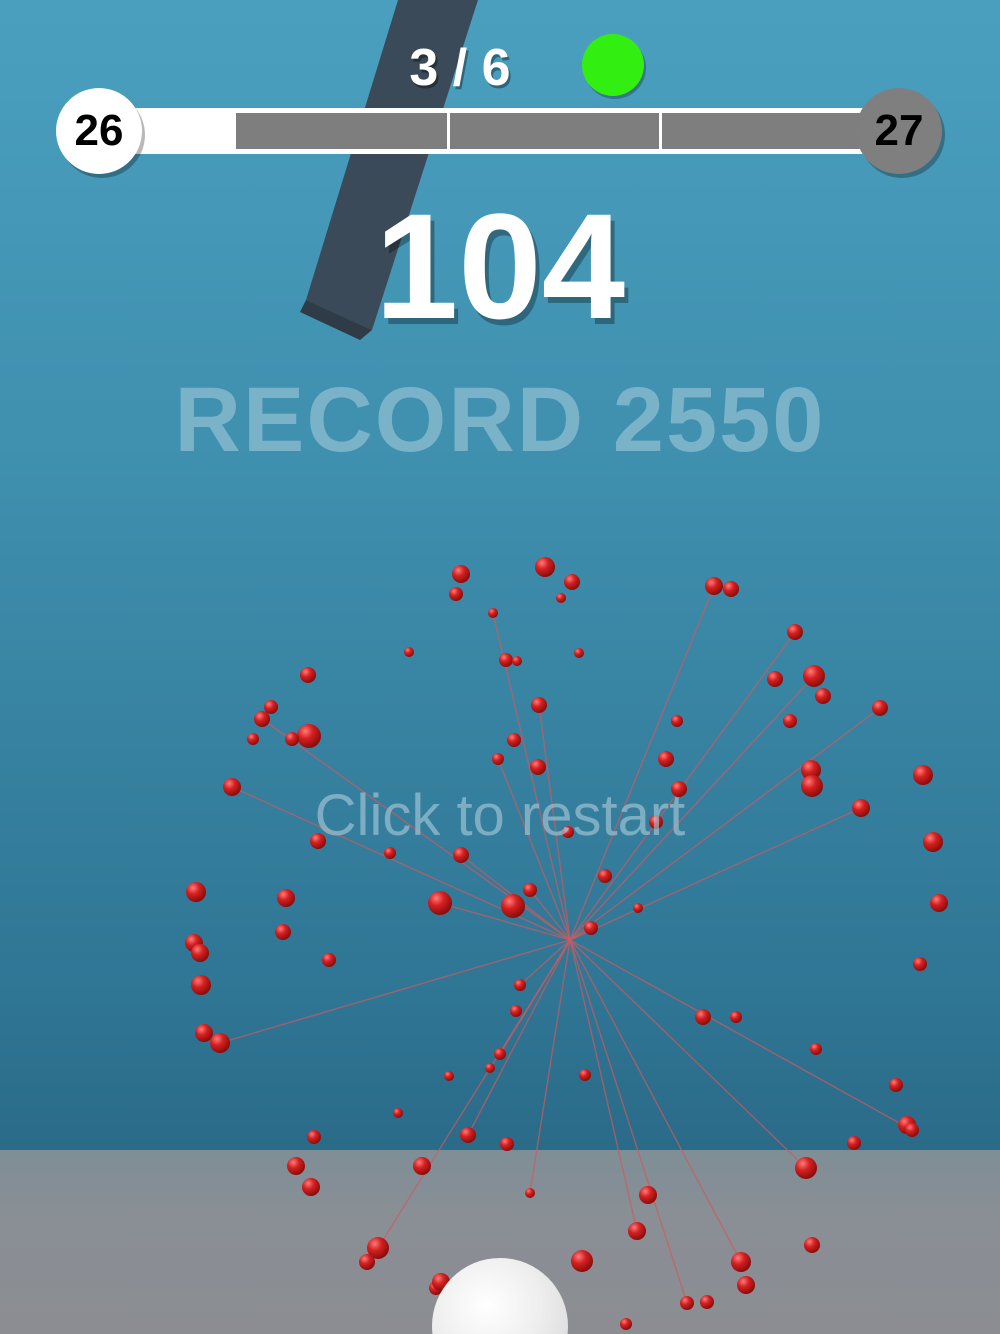 The height and width of the screenshot is (1334, 1000). What do you see at coordinates (553, 131) in the screenshot?
I see `progress-remaining` at bounding box center [553, 131].